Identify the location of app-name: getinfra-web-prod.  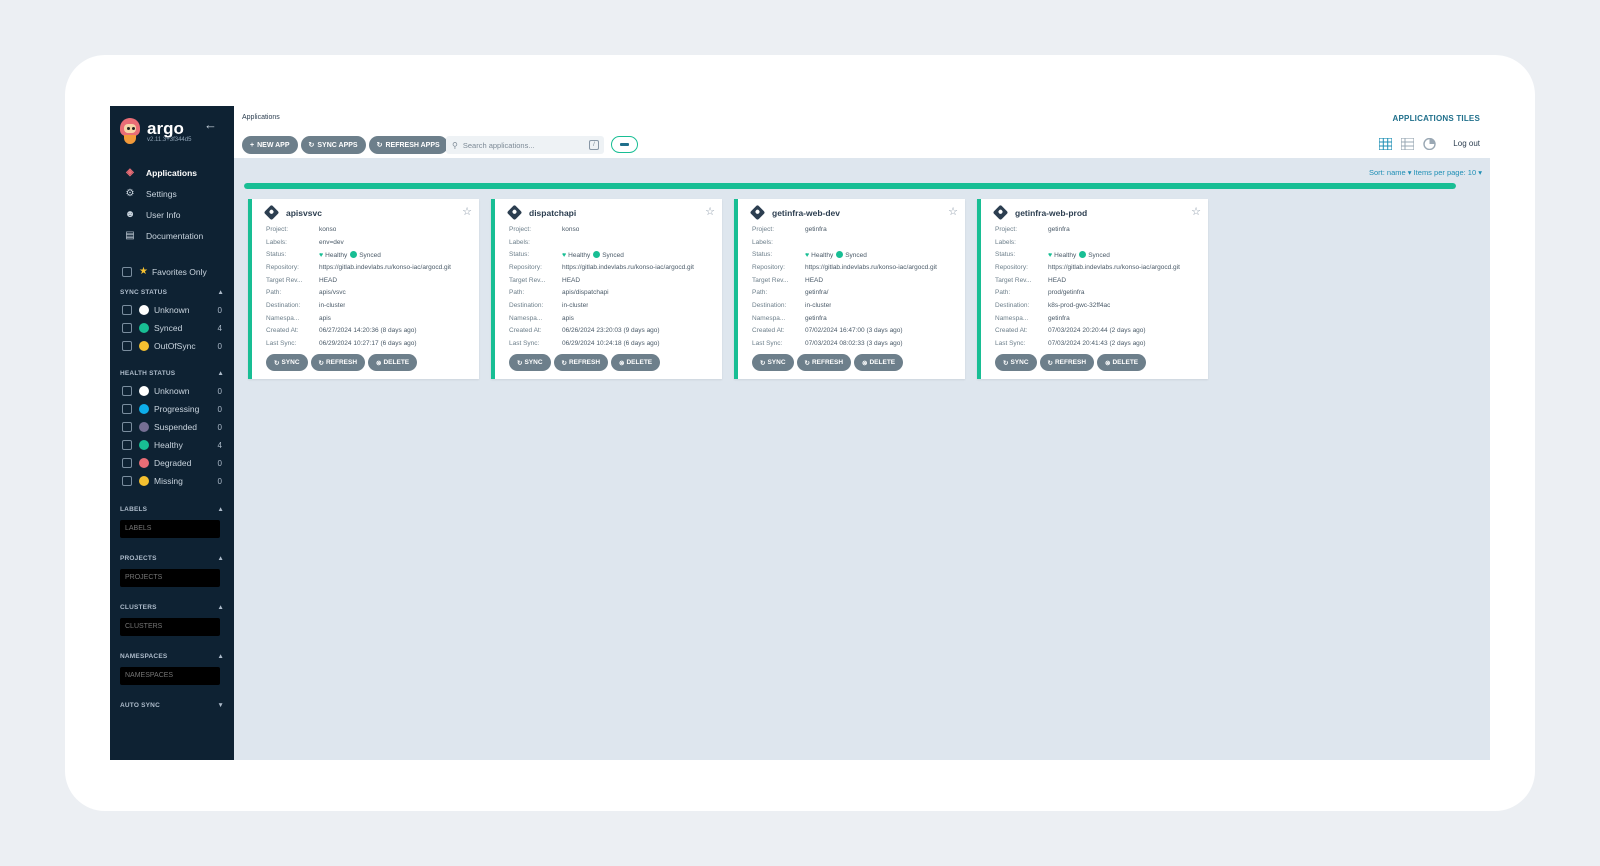
(1051, 213).